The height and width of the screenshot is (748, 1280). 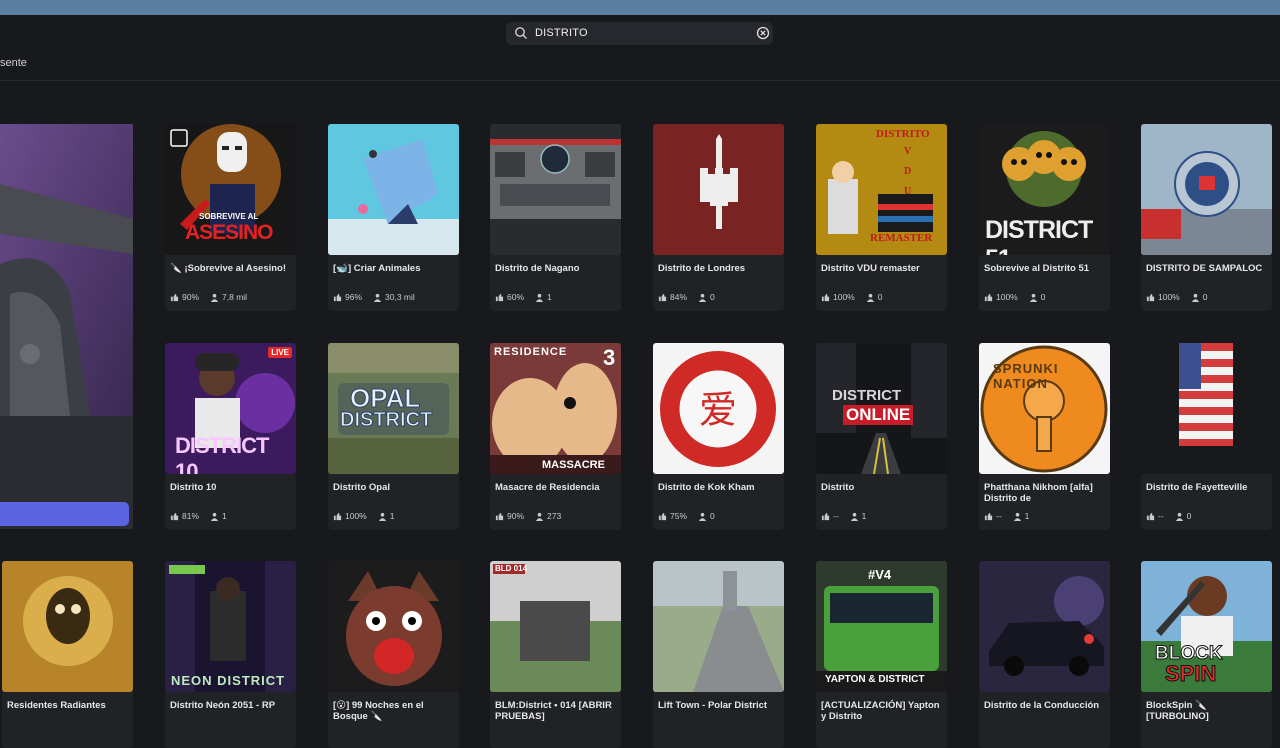 I want to click on game-title: [ACTUALIZACIÓN] Yapton y Distrito, so click(x=880, y=711).